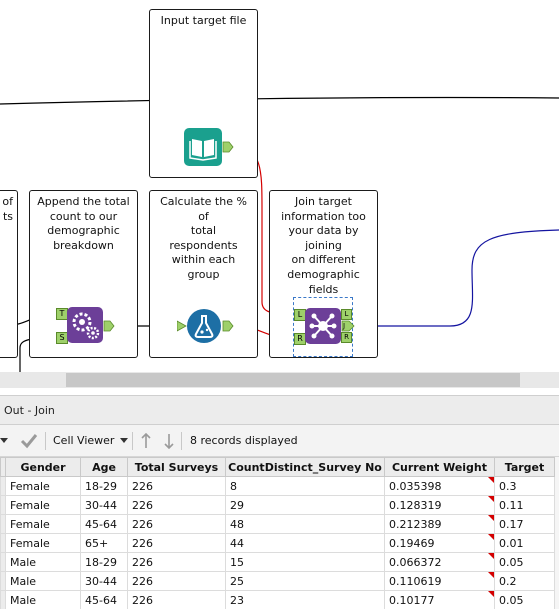  Describe the element at coordinates (305, 543) in the screenshot. I see `cell-countdistinct: 44` at that location.